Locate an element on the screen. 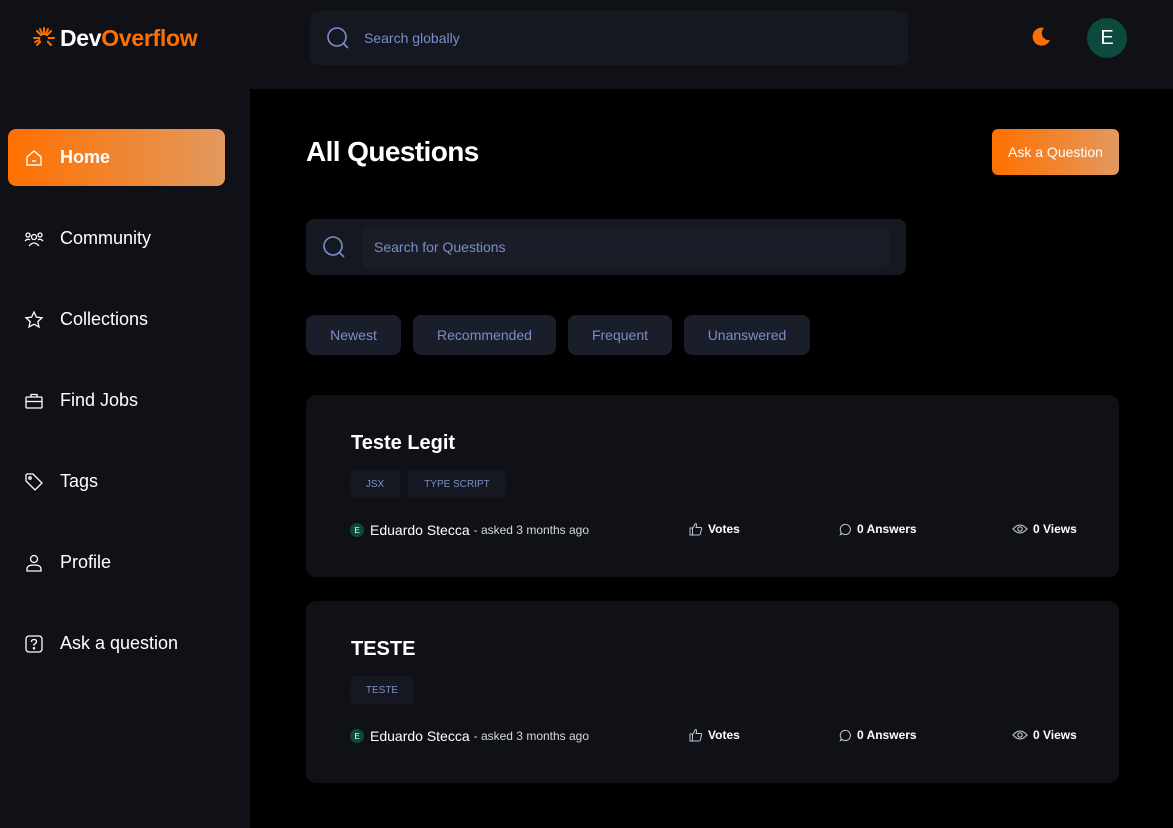 Image resolution: width=1173 pixels, height=828 pixels. logo-prefix: Dev is located at coordinates (81, 37).